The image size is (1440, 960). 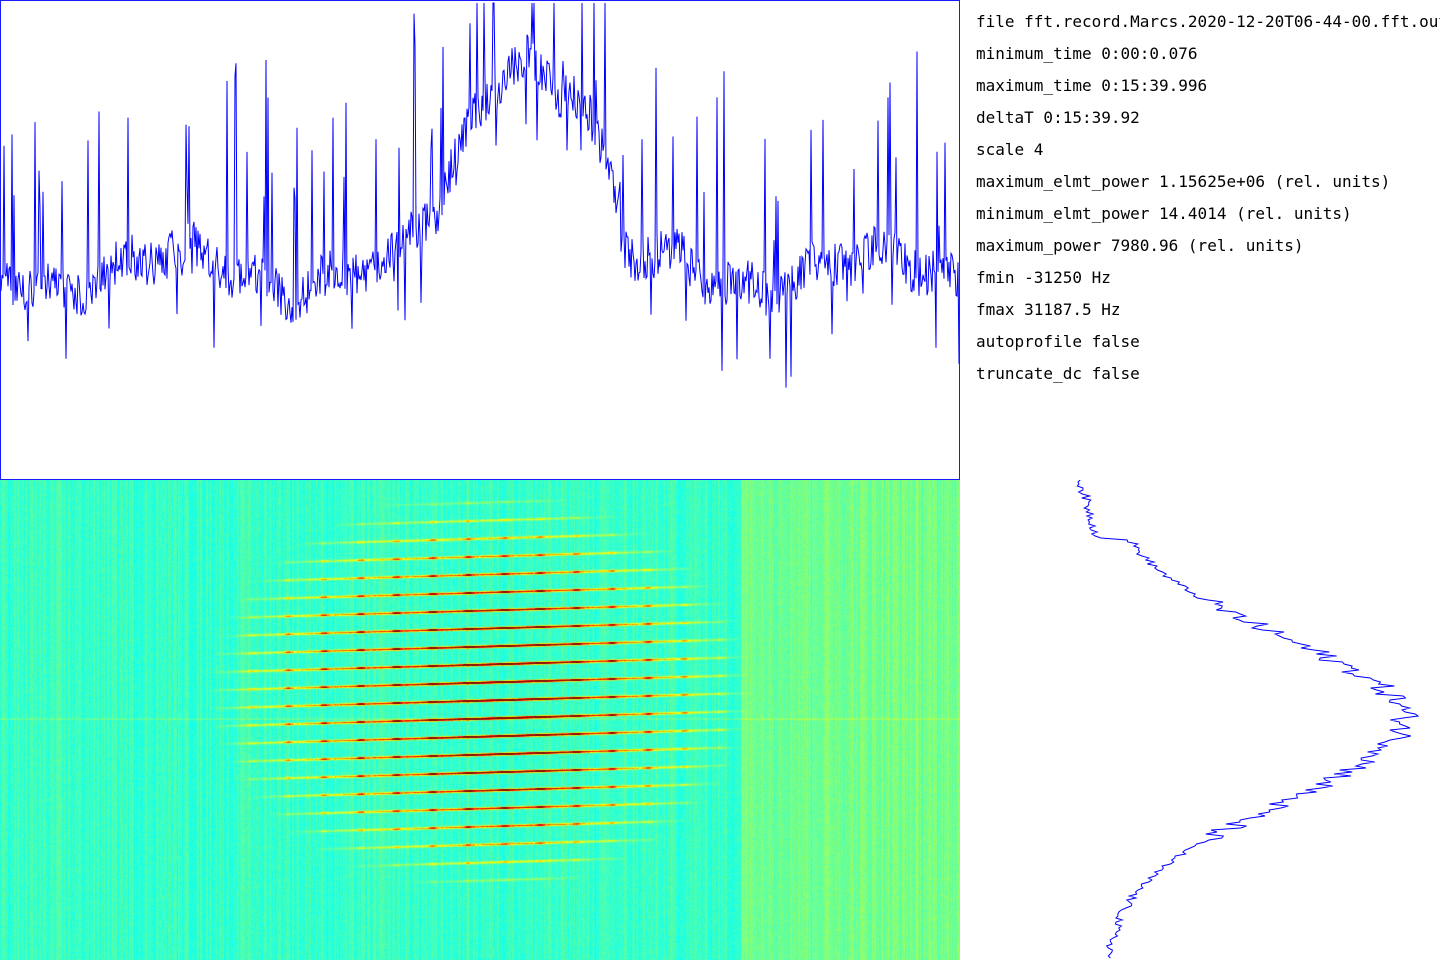 What do you see at coordinates (1092, 85) in the screenshot?
I see `info-maximum-time: maximum_time 0:15:39.996` at bounding box center [1092, 85].